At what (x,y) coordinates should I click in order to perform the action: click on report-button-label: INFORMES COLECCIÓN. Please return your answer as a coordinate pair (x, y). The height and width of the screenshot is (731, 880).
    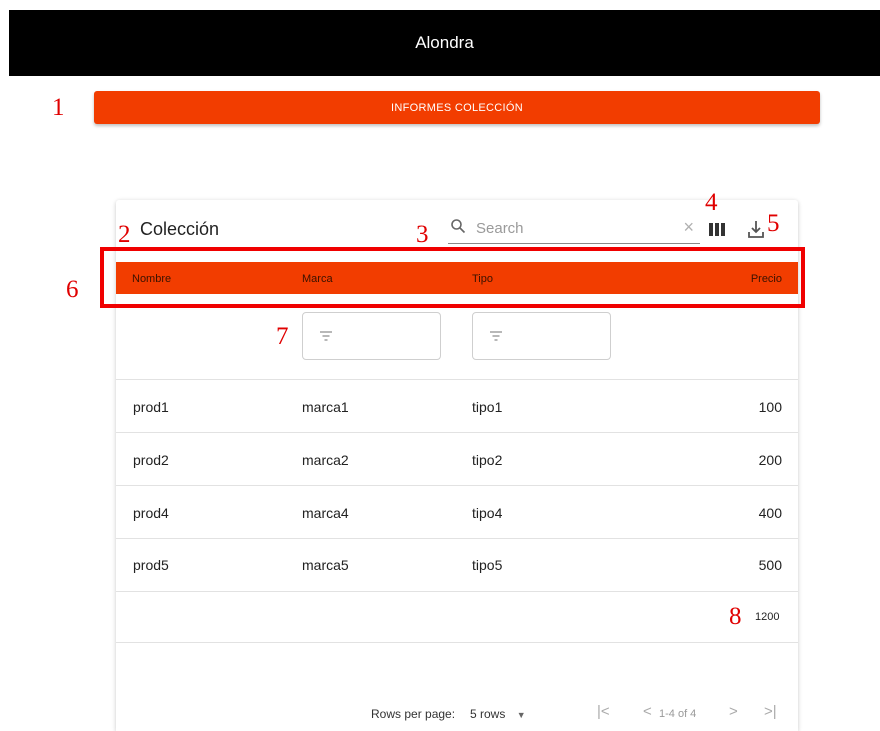
    Looking at the image, I should click on (457, 107).